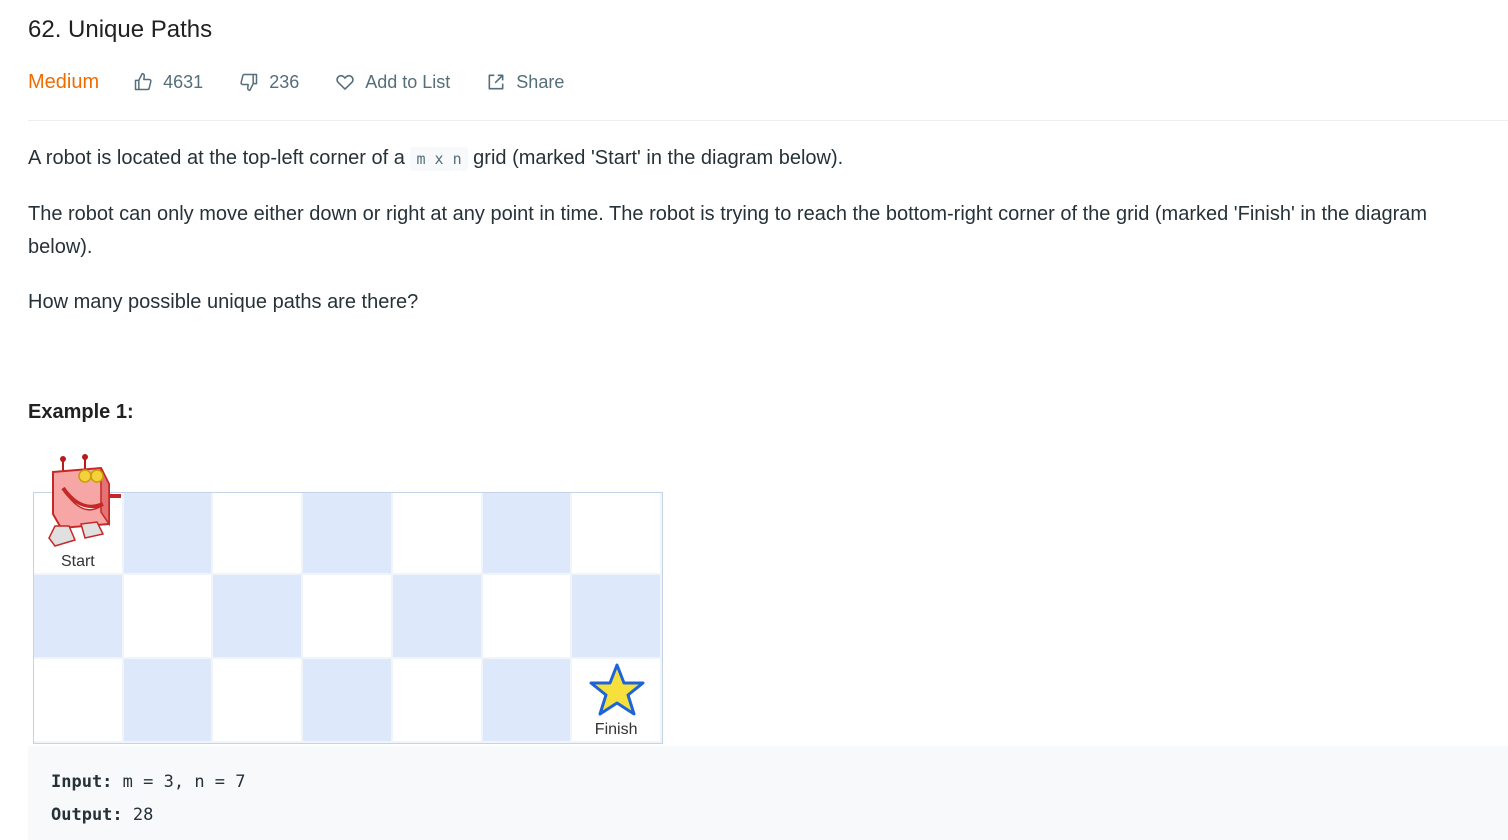  I want to click on dislike-button: 236, so click(269, 82).